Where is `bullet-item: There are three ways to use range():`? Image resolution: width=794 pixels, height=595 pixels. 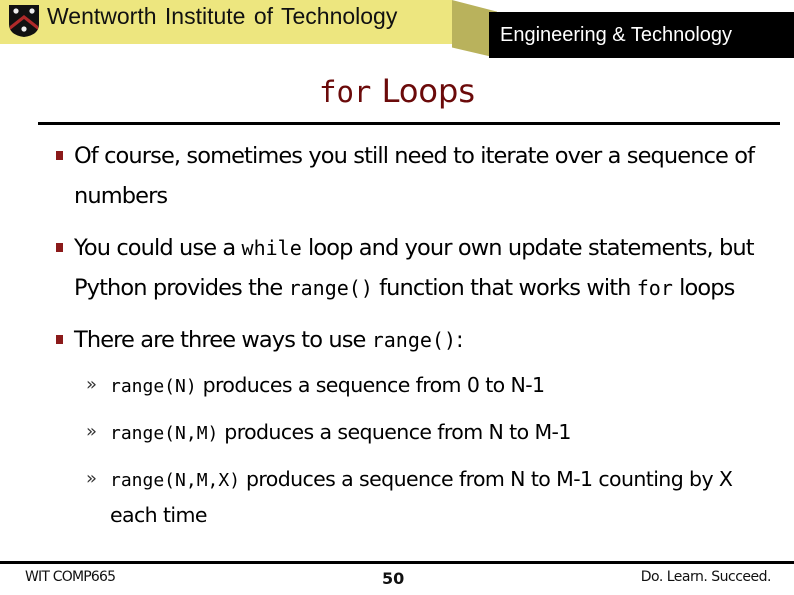
bullet-item: There are three ways to use range(): is located at coordinates (415, 340).